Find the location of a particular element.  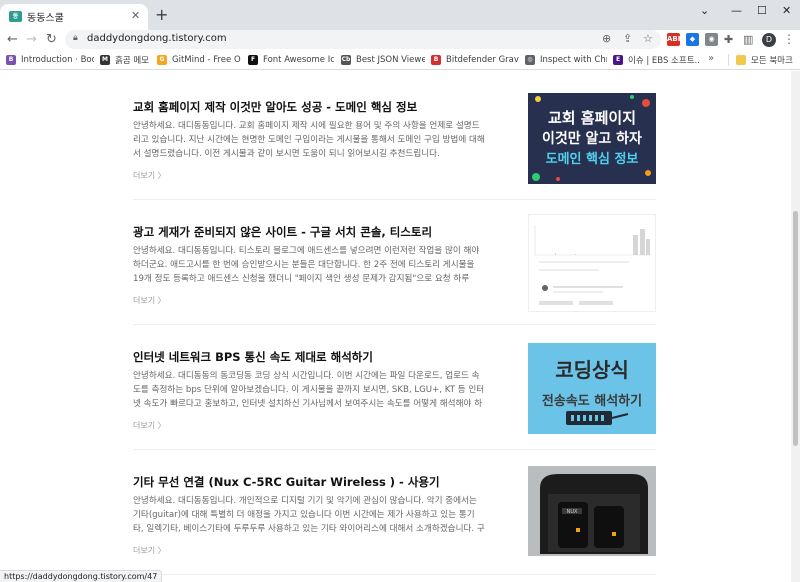

post-title: 인터넷 네트워크 BPS 통신 속도 제대로 해석하기 is located at coordinates (318, 357).